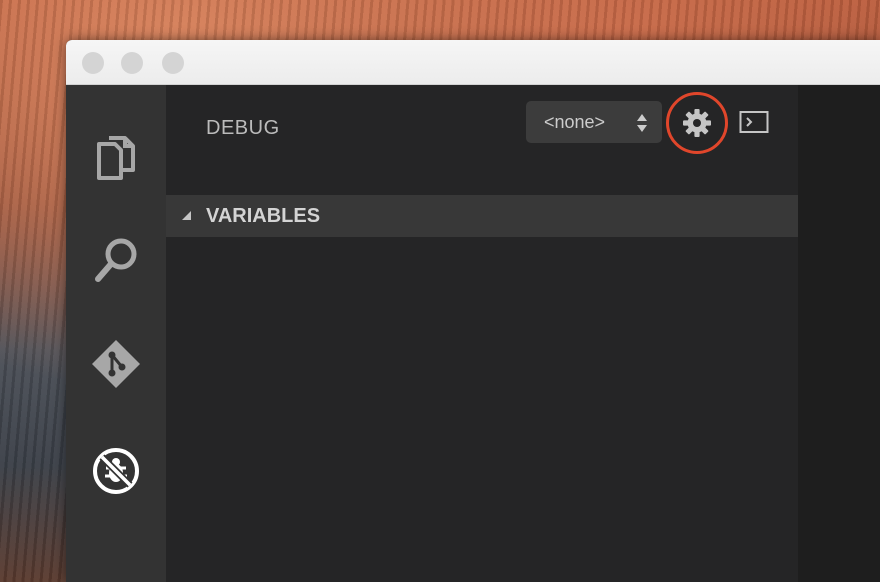 Image resolution: width=880 pixels, height=582 pixels. I want to click on debug-configuration-select: <none>, so click(594, 122).